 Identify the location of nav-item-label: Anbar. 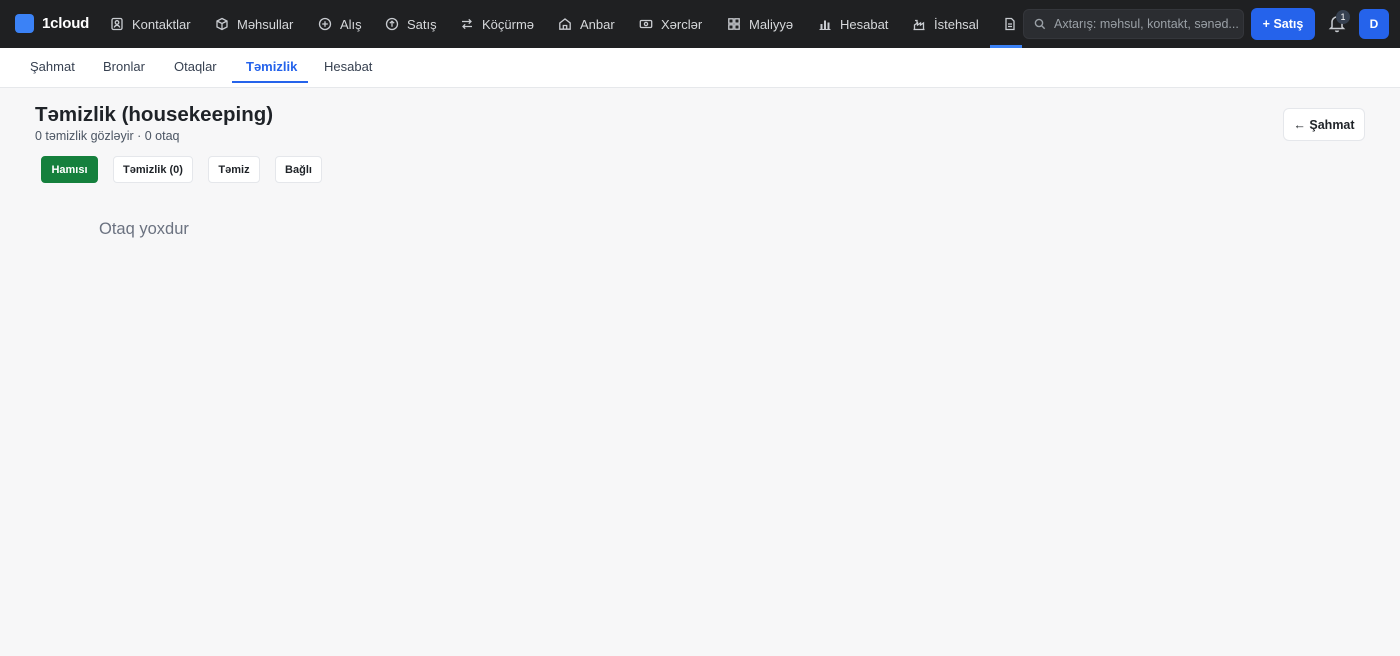
(597, 24).